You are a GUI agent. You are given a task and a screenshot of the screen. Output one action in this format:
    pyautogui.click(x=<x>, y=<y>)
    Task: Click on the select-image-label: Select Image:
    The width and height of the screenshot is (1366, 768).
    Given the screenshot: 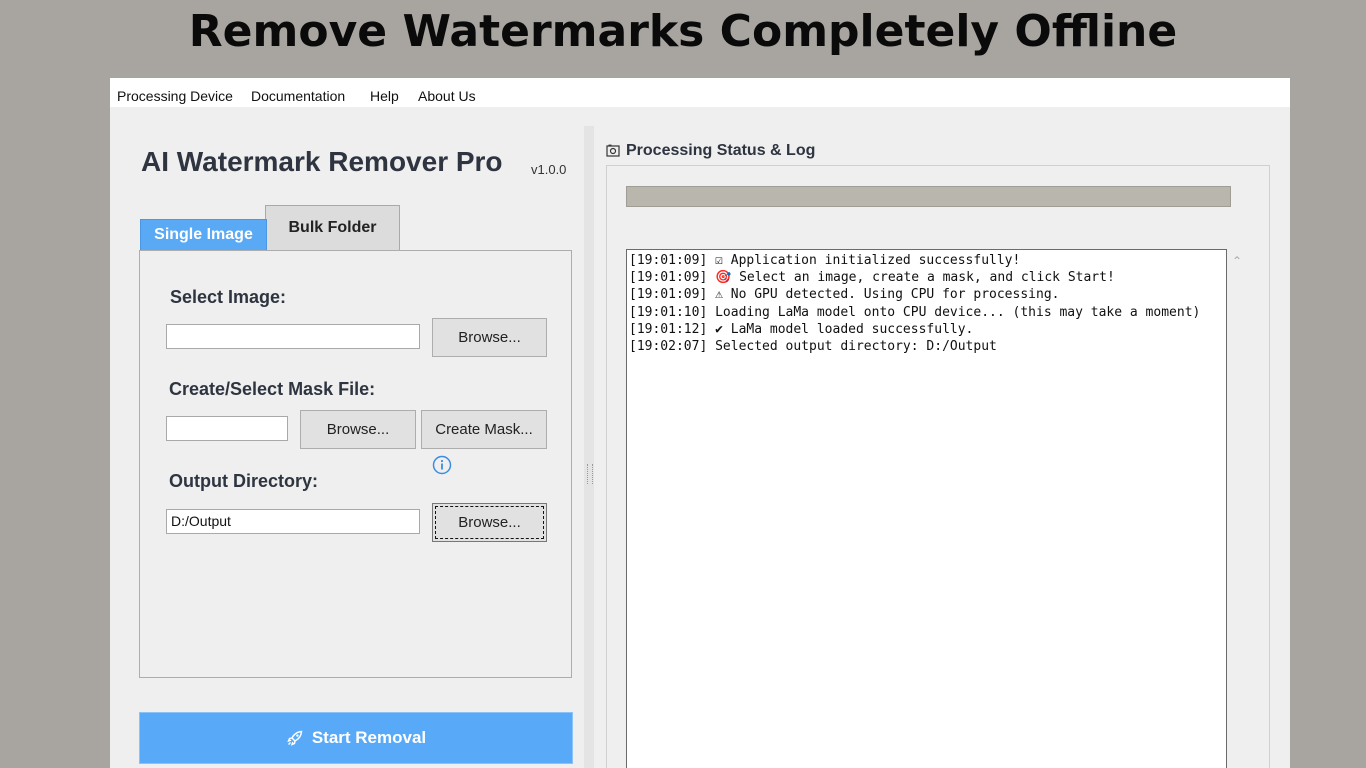 What is the action you would take?
    pyautogui.click(x=228, y=297)
    